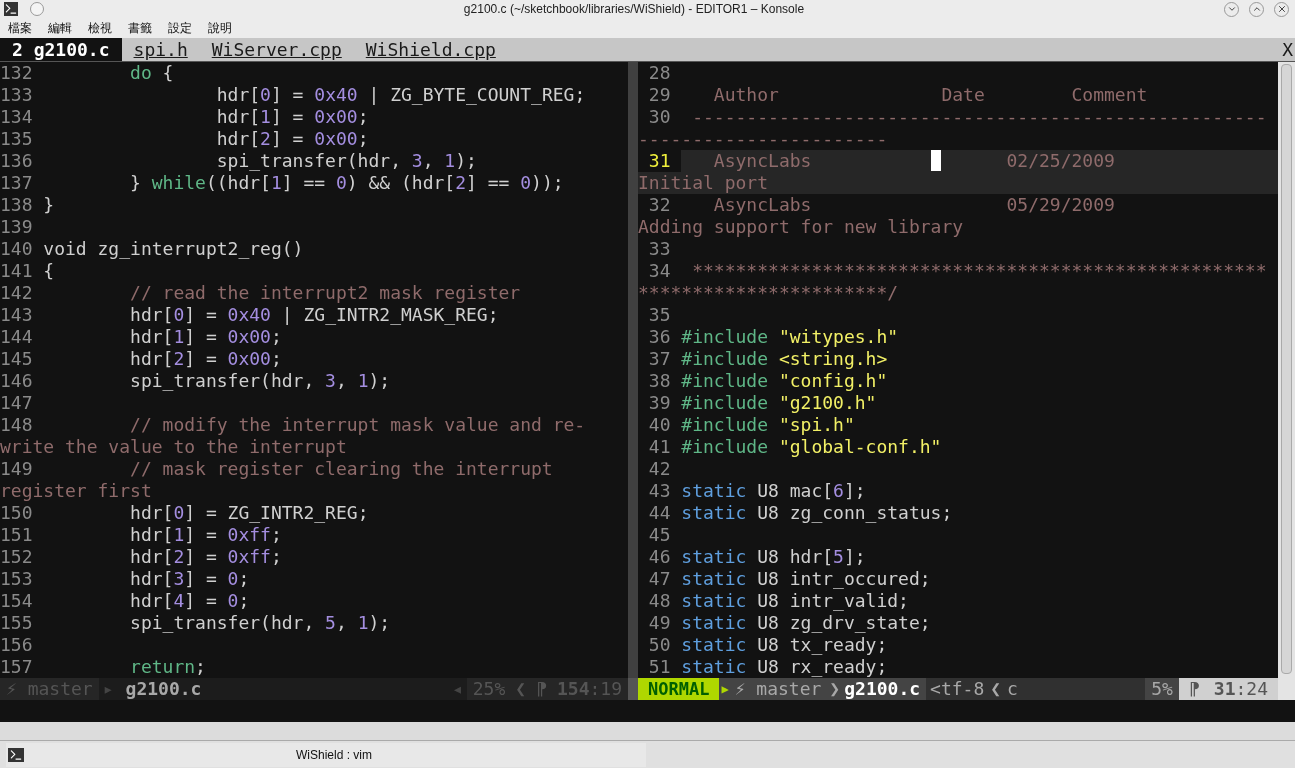 This screenshot has height=768, width=1295. What do you see at coordinates (276, 49) in the screenshot?
I see `tab: WiServer.cpp` at bounding box center [276, 49].